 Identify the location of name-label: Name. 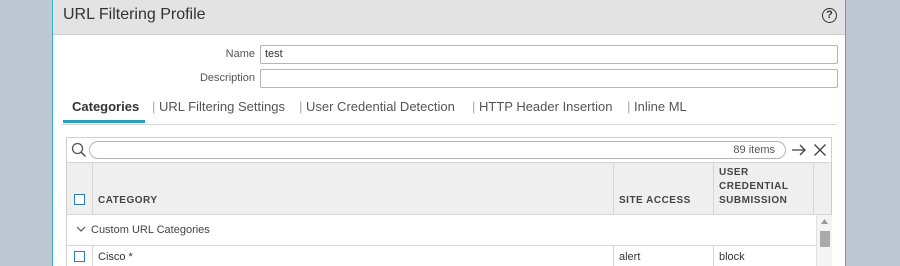
(240, 54).